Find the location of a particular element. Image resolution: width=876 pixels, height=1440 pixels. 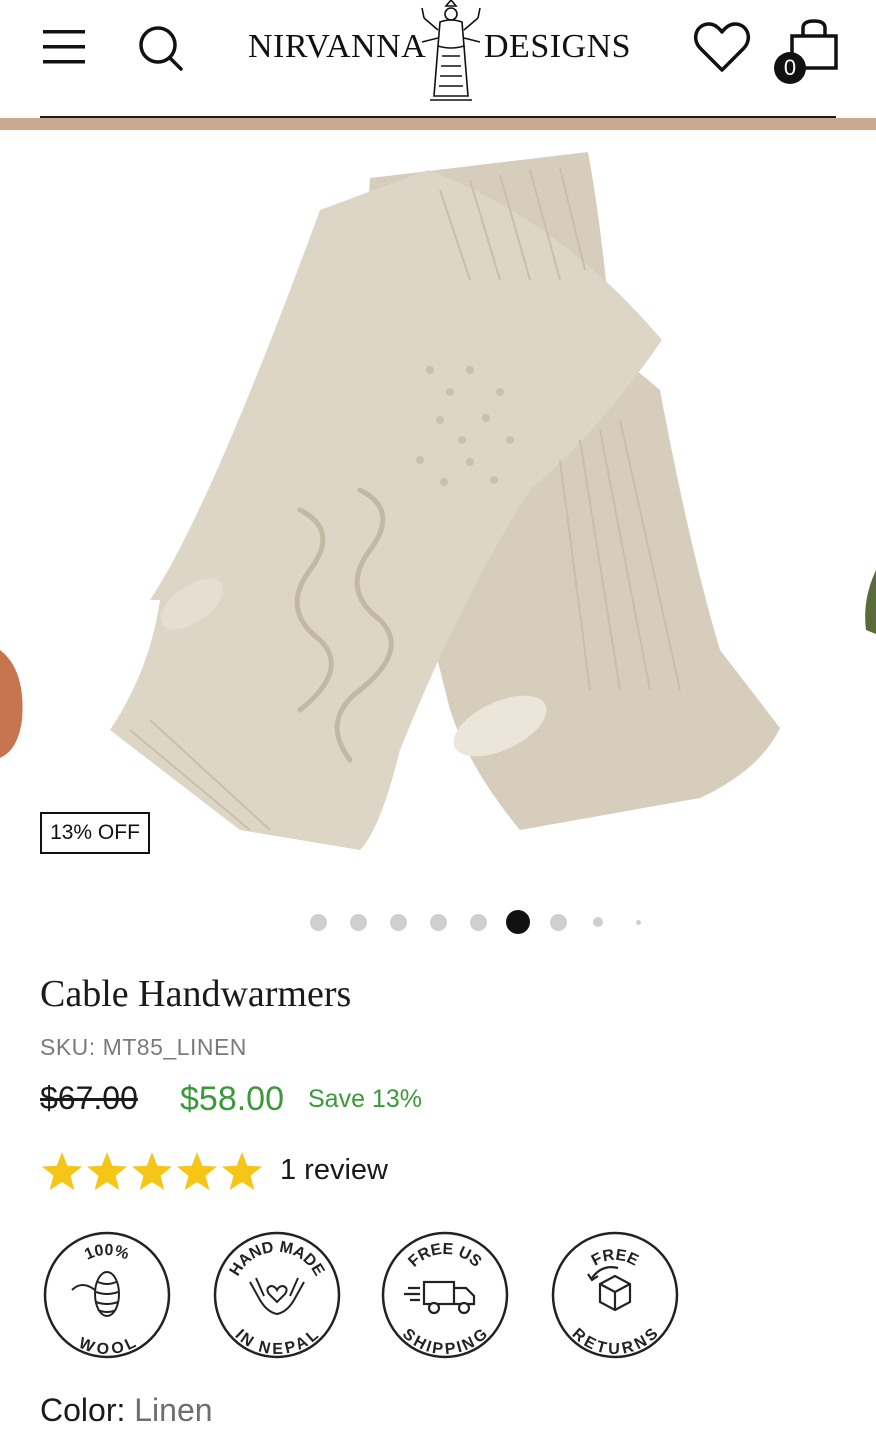

accent-strip is located at coordinates (438, 124).